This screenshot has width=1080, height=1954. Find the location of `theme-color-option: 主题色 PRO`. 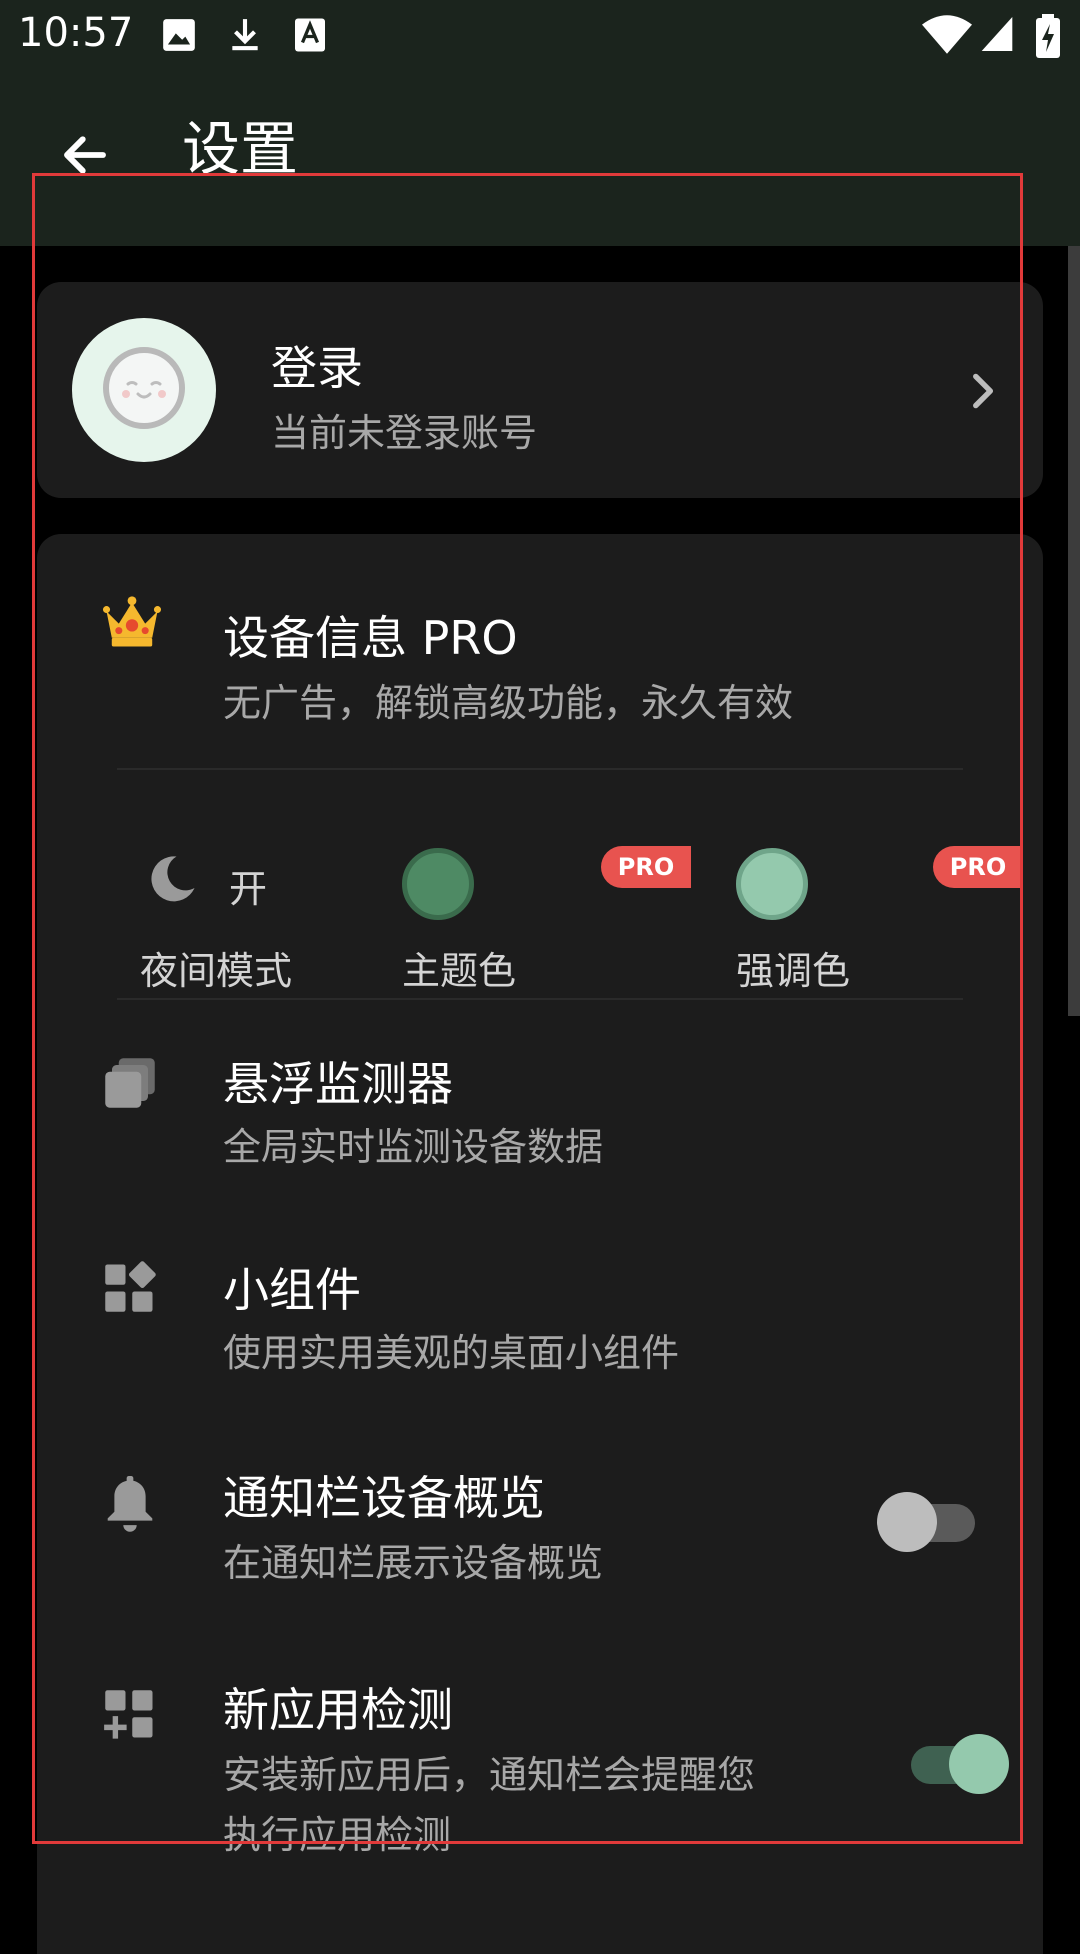

theme-color-option: 主题色 PRO is located at coordinates (534, 899).